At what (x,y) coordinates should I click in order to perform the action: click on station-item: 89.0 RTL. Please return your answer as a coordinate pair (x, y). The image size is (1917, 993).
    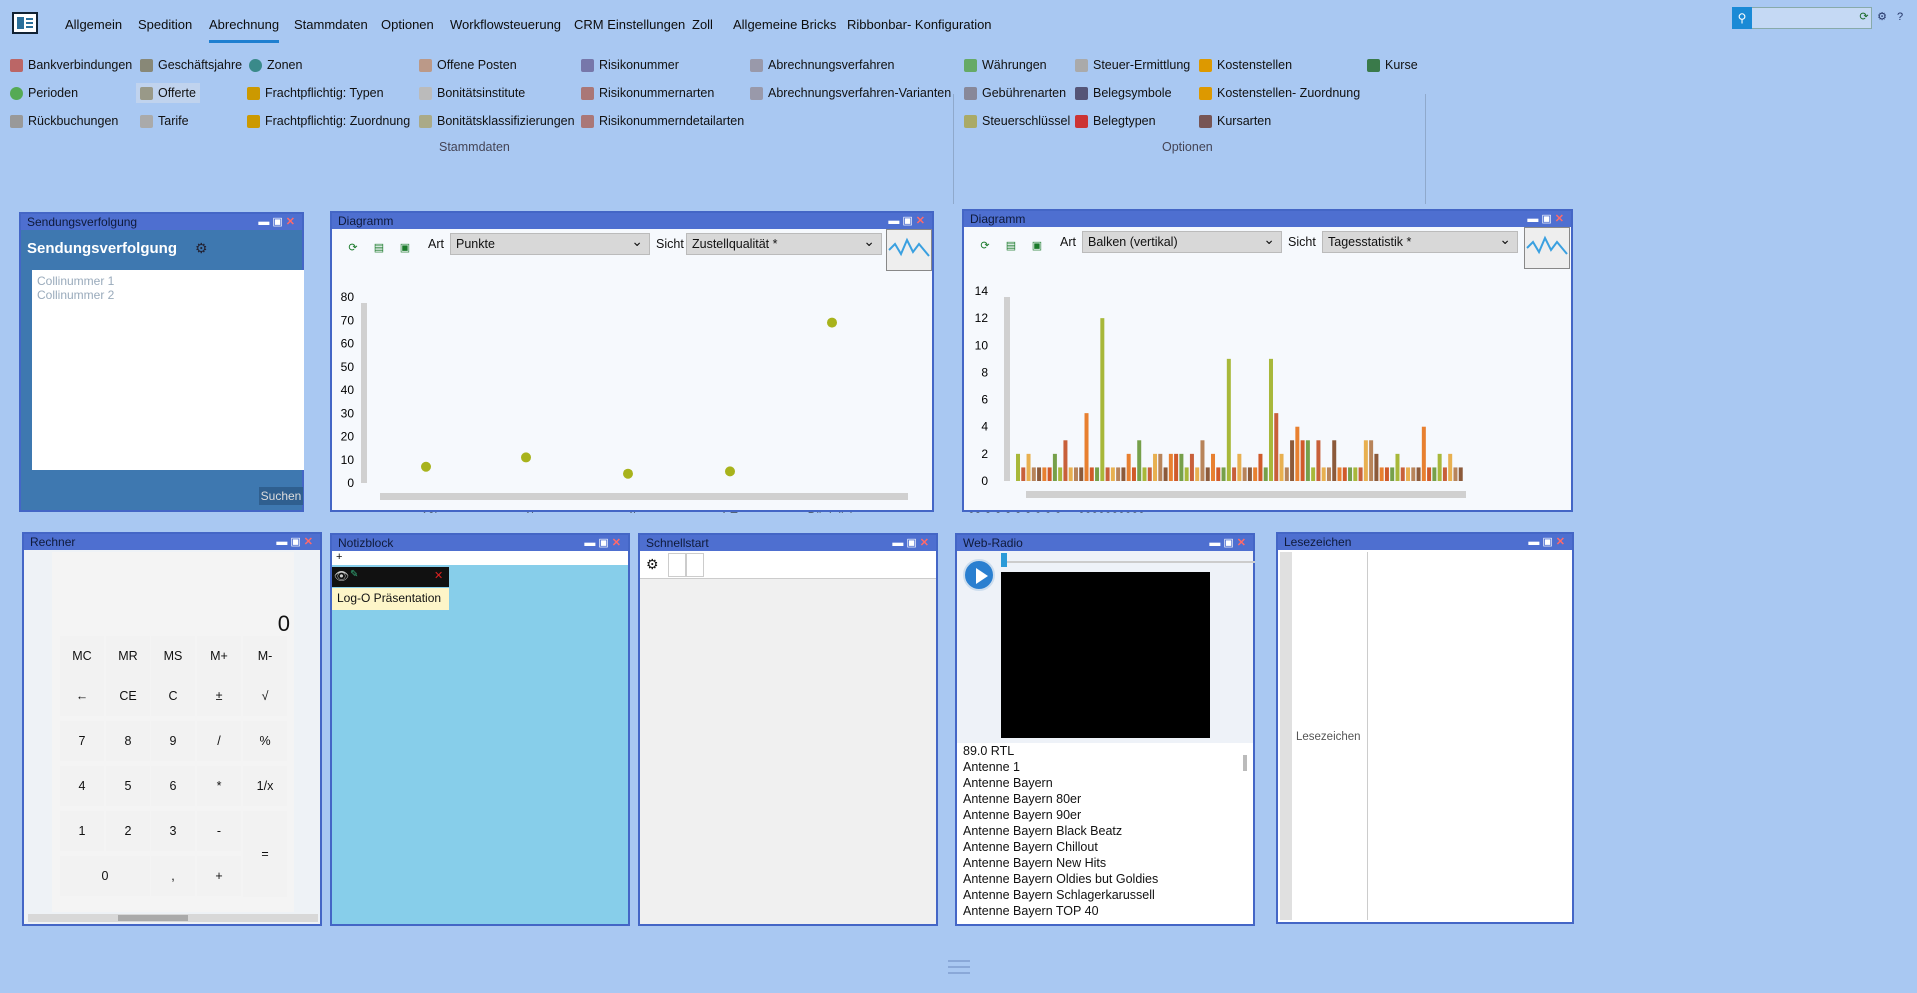
    Looking at the image, I should click on (1105, 751).